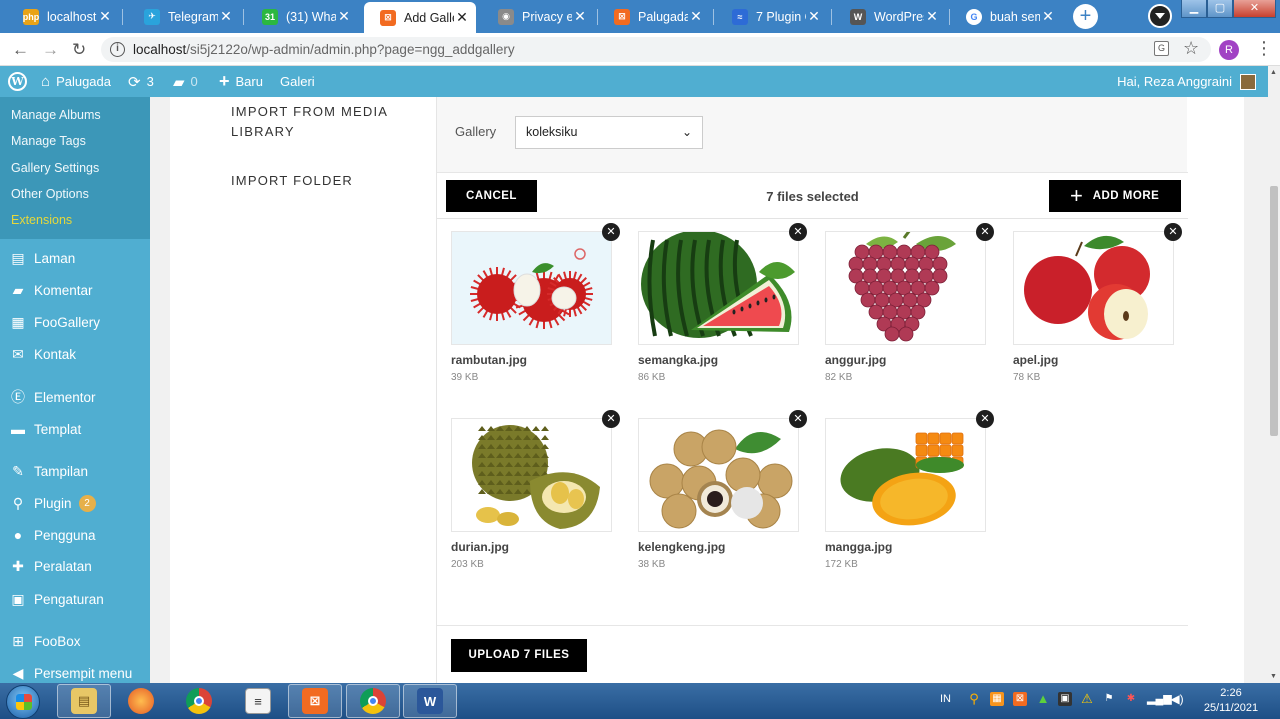  I want to click on upload-files-button: UPLOAD 7 FILES, so click(519, 655).